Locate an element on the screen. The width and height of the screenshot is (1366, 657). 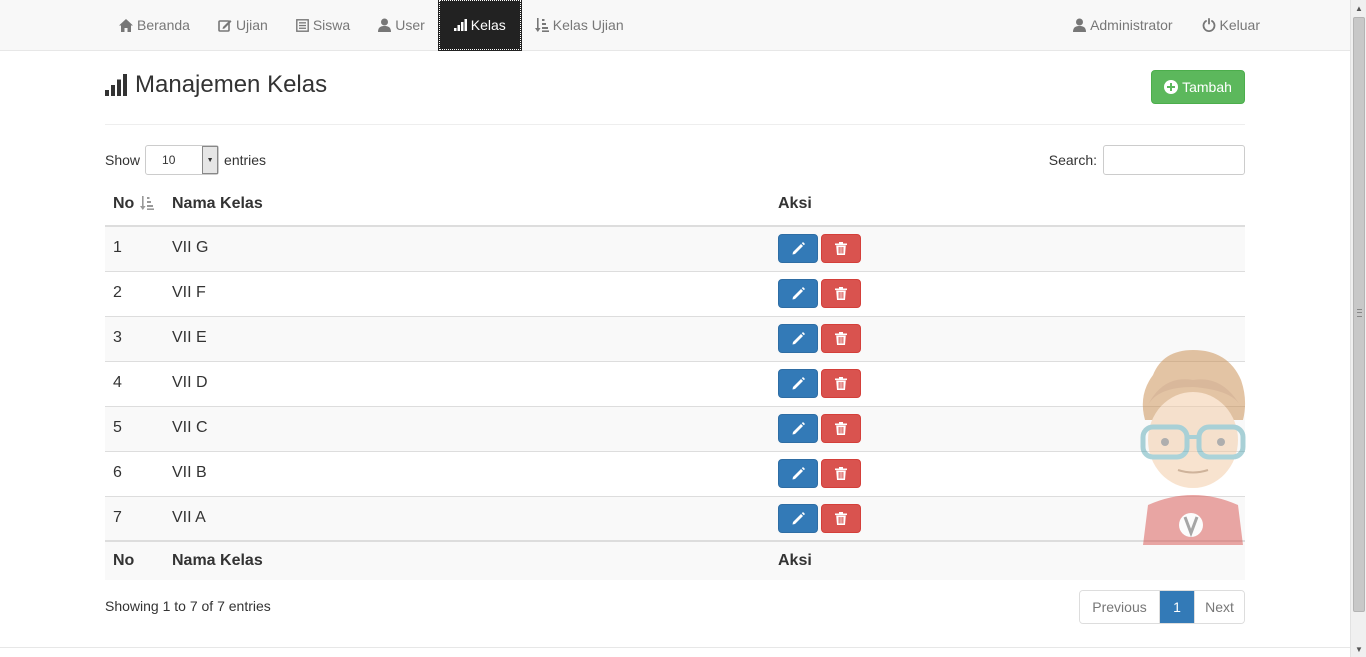
column-header-label: Nama Kelas is located at coordinates (217, 203).